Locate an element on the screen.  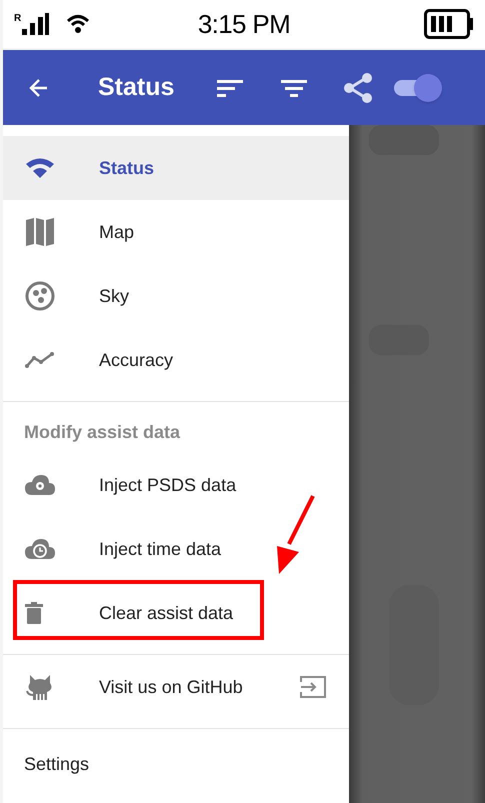
satellites-icon is located at coordinates (40, 296).